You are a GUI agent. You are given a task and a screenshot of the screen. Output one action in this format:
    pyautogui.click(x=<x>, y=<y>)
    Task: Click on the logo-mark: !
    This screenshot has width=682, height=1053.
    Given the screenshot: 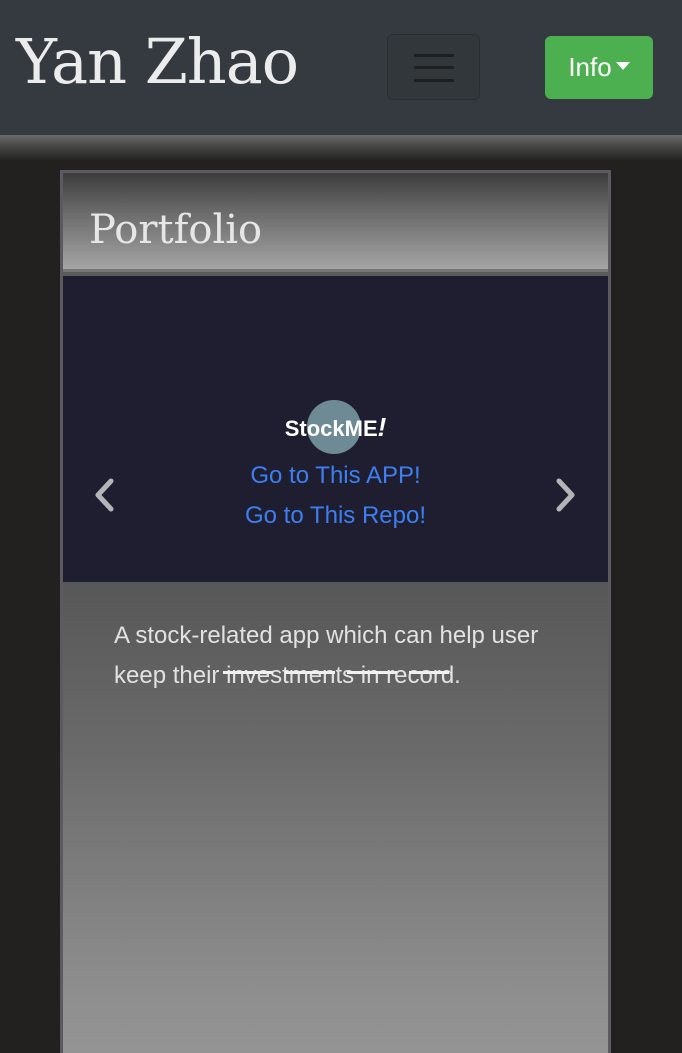 What is the action you would take?
    pyautogui.click(x=382, y=427)
    